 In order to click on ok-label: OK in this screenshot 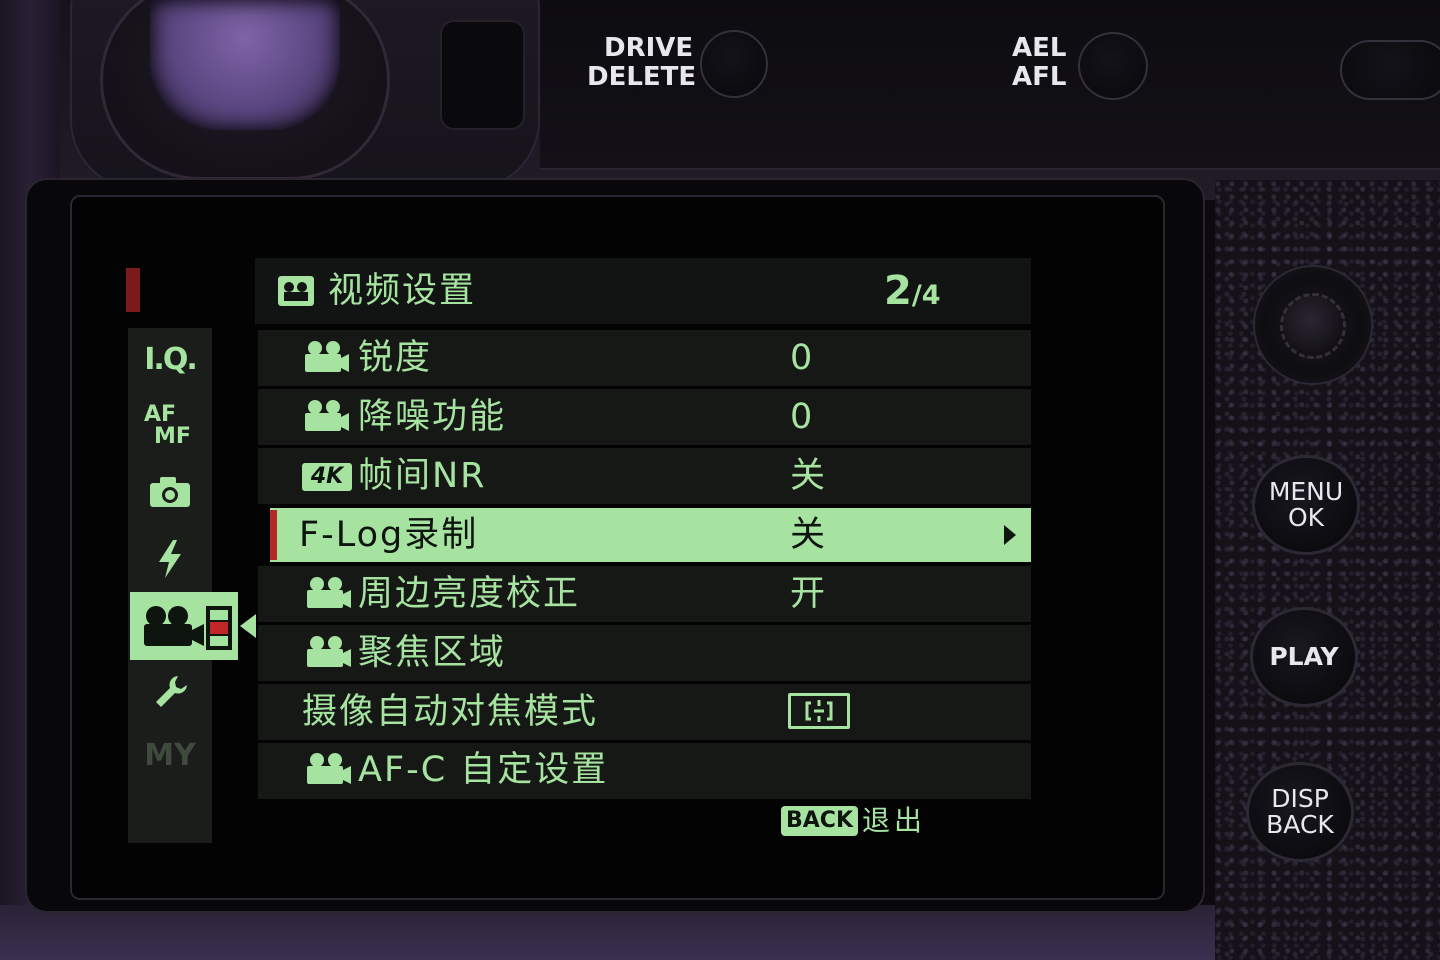, I will do `click(1306, 517)`.